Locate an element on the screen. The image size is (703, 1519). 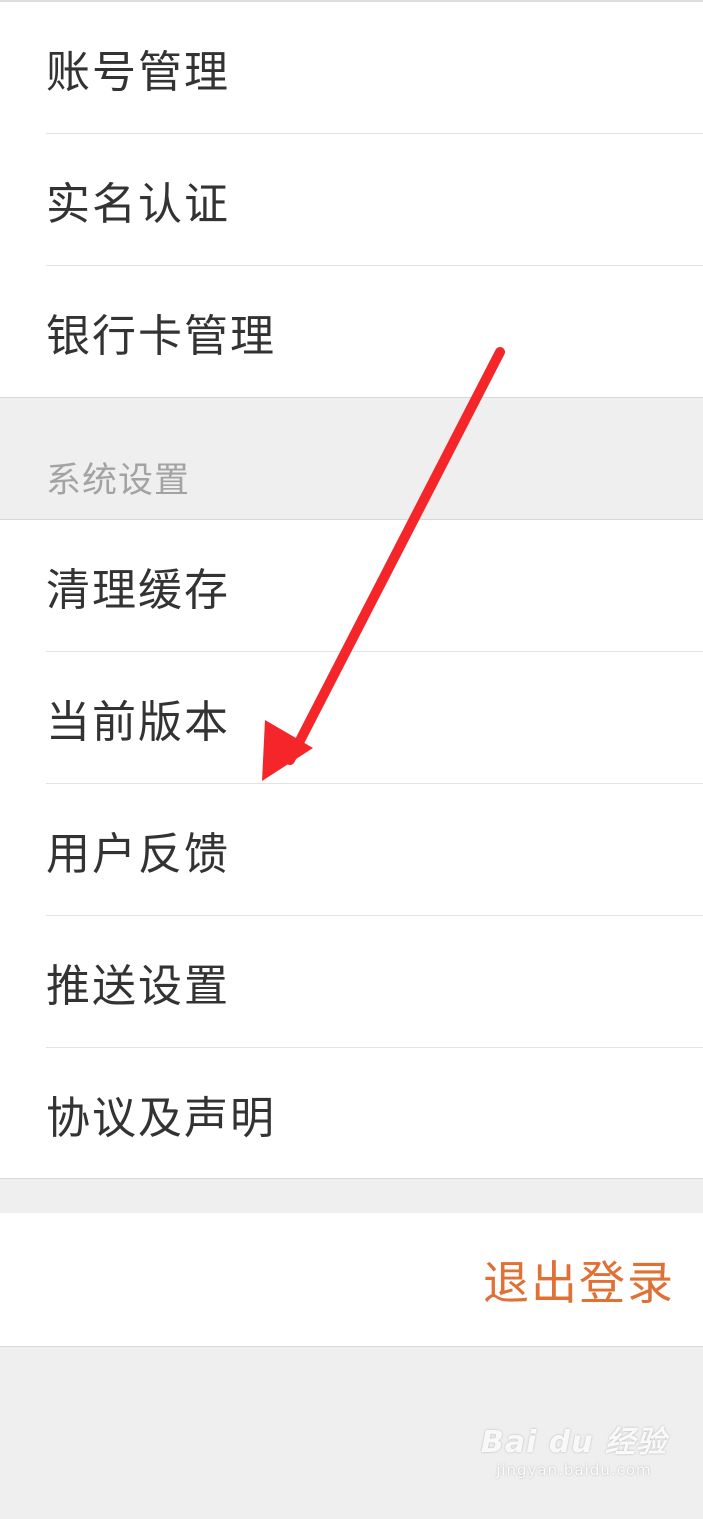
watermark-url: jingyan.baidu.com is located at coordinates (574, 1470).